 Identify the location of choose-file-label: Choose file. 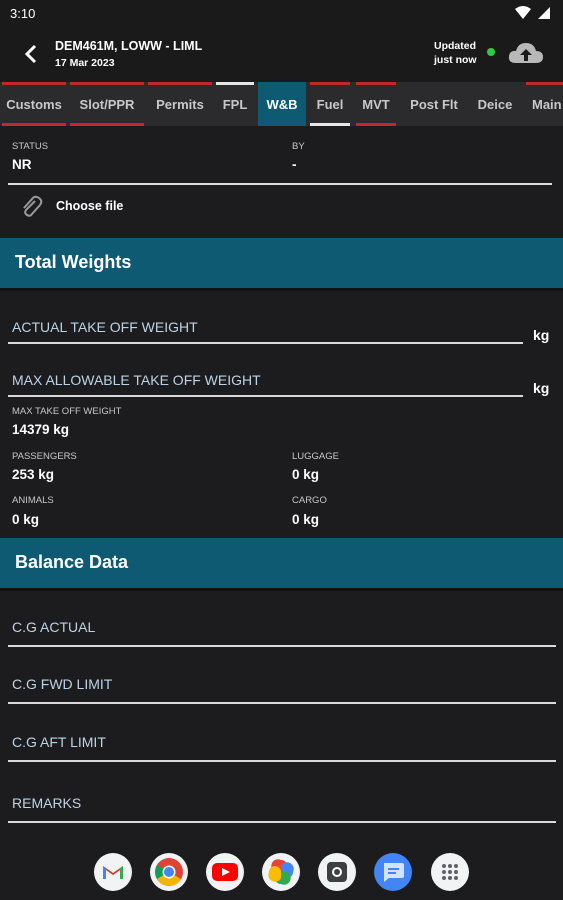
(90, 206).